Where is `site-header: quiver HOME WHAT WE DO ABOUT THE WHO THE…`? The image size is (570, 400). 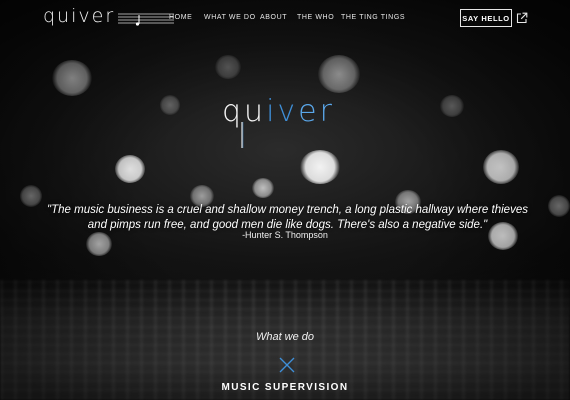
site-header: quiver HOME WHAT WE DO ABOUT THE WHO THE… is located at coordinates (285, 19).